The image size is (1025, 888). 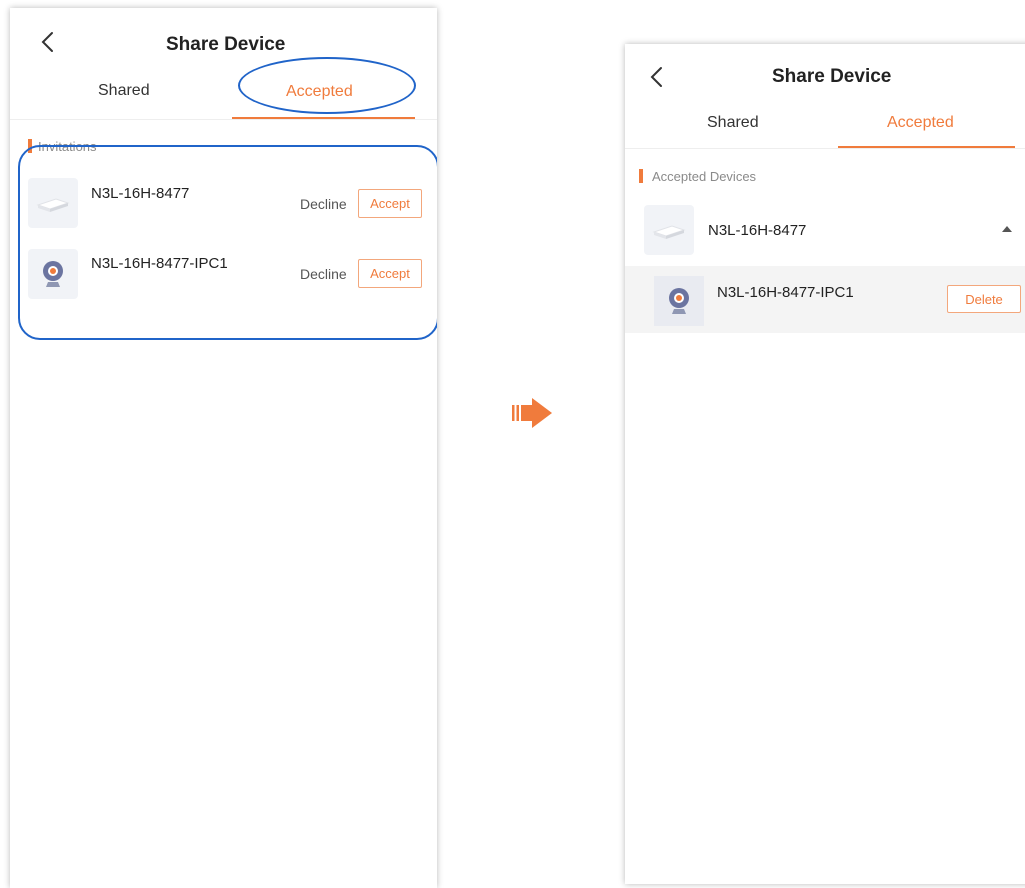 What do you see at coordinates (679, 301) in the screenshot?
I see `camera-device-icon` at bounding box center [679, 301].